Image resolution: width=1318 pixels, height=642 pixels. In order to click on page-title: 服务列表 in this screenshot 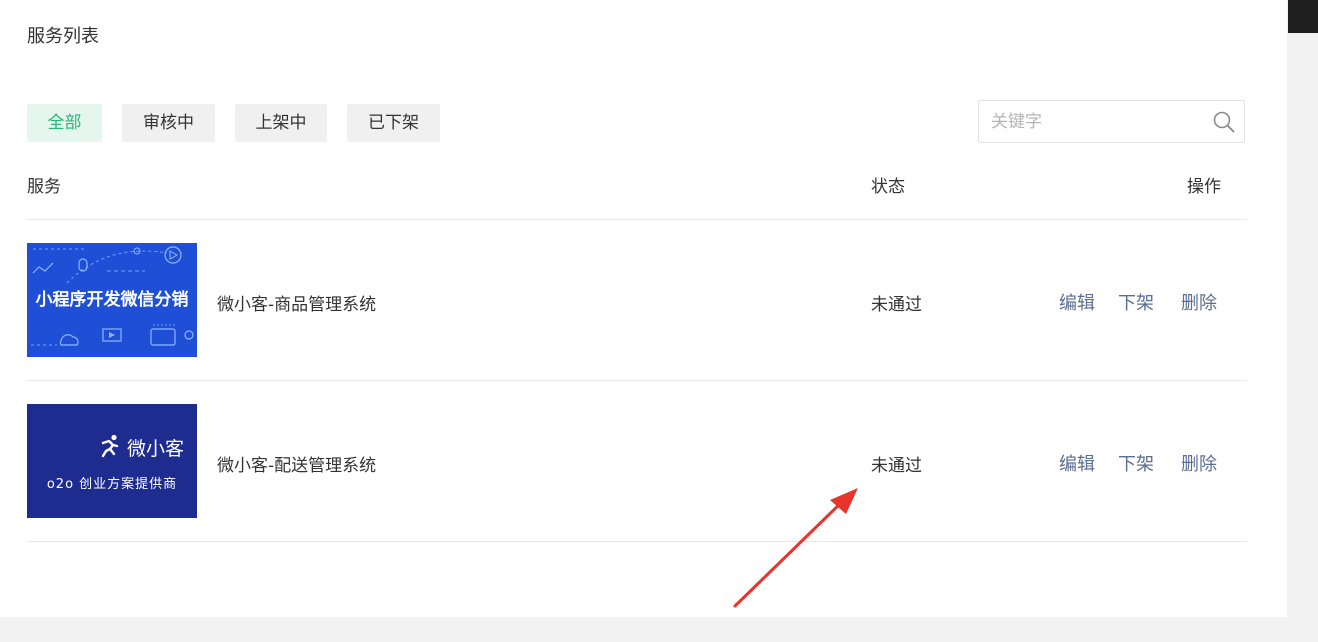, I will do `click(63, 36)`.